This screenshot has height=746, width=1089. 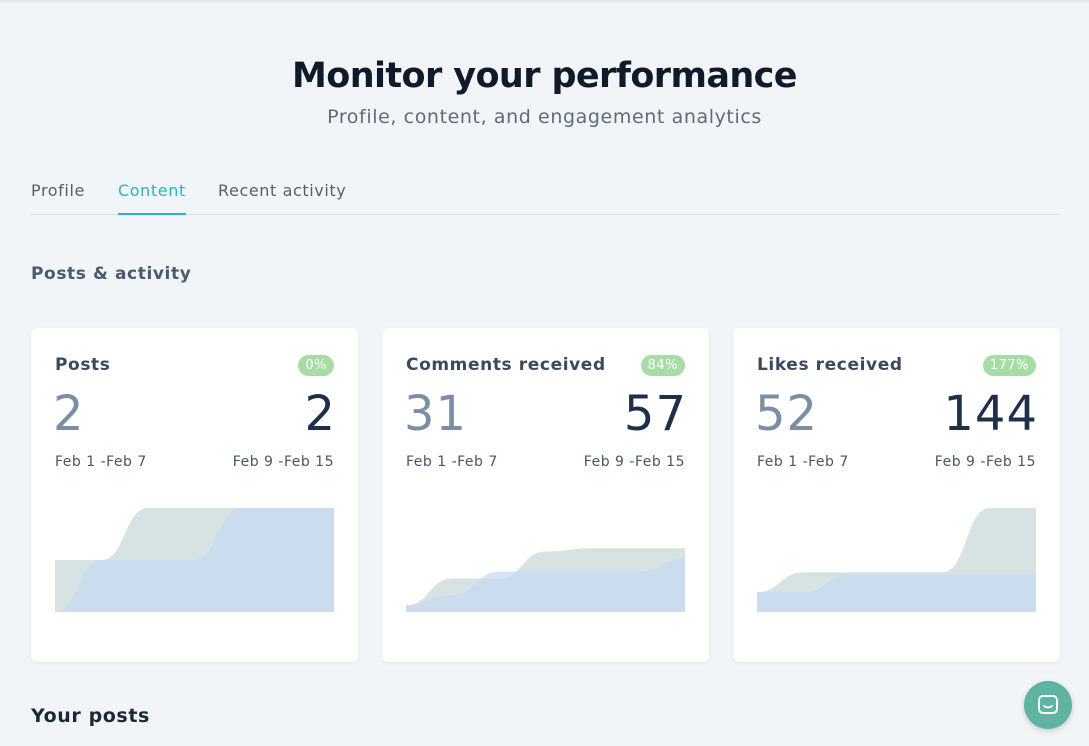 What do you see at coordinates (83, 365) in the screenshot?
I see `card-title: Posts` at bounding box center [83, 365].